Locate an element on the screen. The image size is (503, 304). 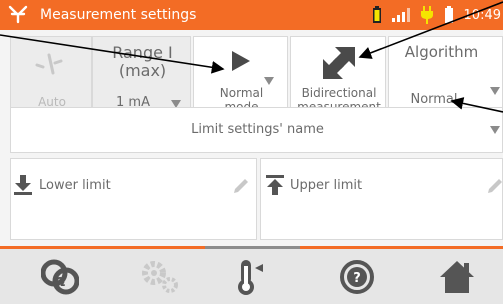
callout-arrow-algorithm is located at coordinates (476, 105).